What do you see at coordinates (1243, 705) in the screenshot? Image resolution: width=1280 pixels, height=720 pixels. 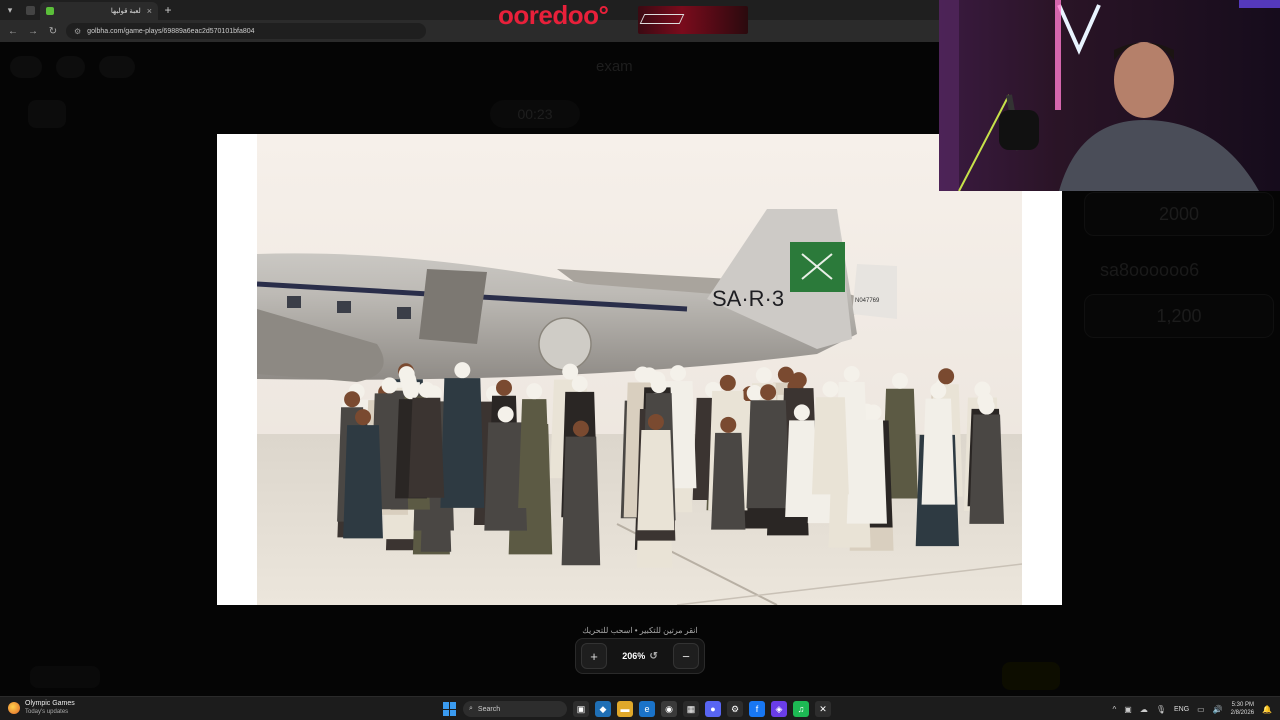 I see `clock-time: 5:30 PM` at bounding box center [1243, 705].